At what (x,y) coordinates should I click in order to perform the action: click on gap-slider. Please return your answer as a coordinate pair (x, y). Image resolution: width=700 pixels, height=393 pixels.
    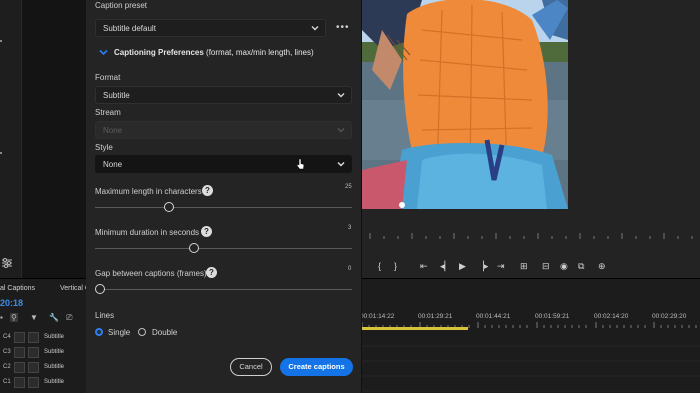
    Looking at the image, I should click on (223, 289).